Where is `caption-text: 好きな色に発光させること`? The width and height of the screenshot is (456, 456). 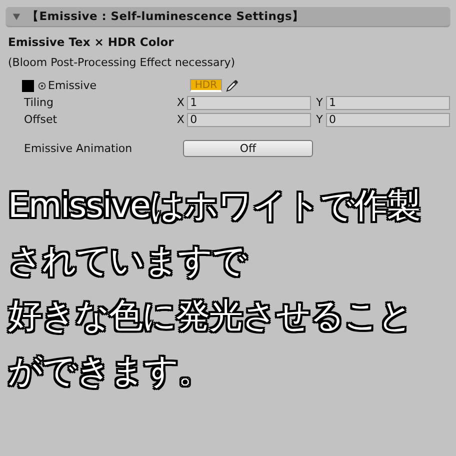
caption-text: 好きな色に発光させること is located at coordinates (210, 316).